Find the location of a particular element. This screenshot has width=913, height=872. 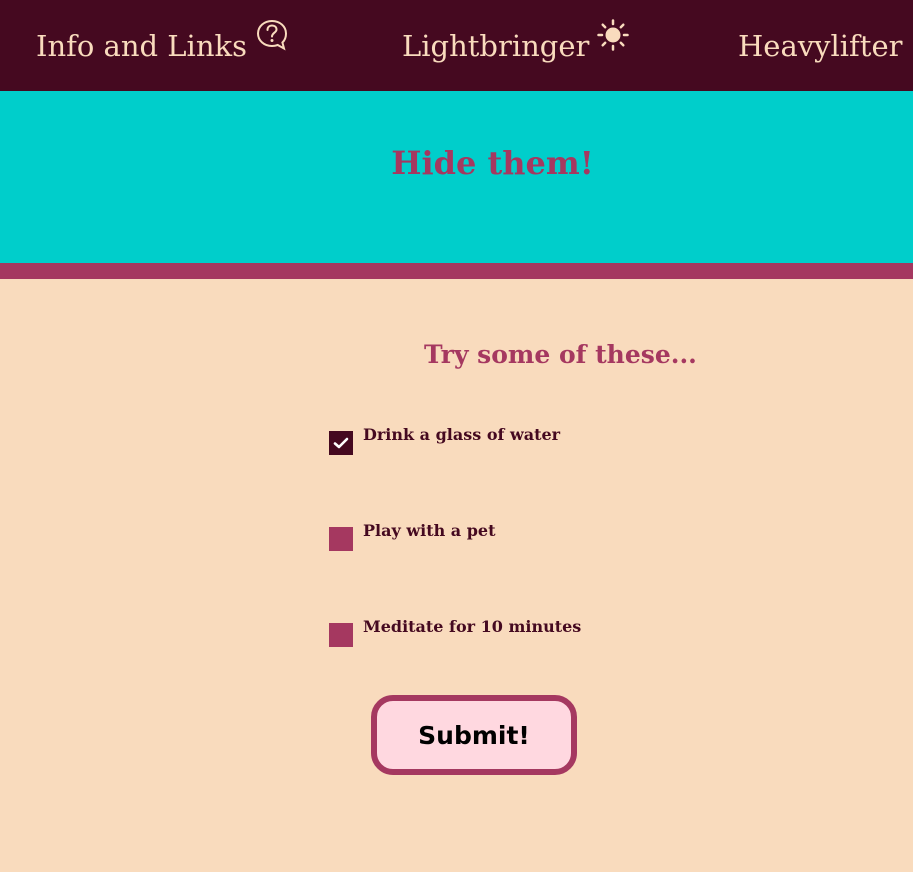

nav-item-lightbringer: Lightbringer is located at coordinates (516, 45).